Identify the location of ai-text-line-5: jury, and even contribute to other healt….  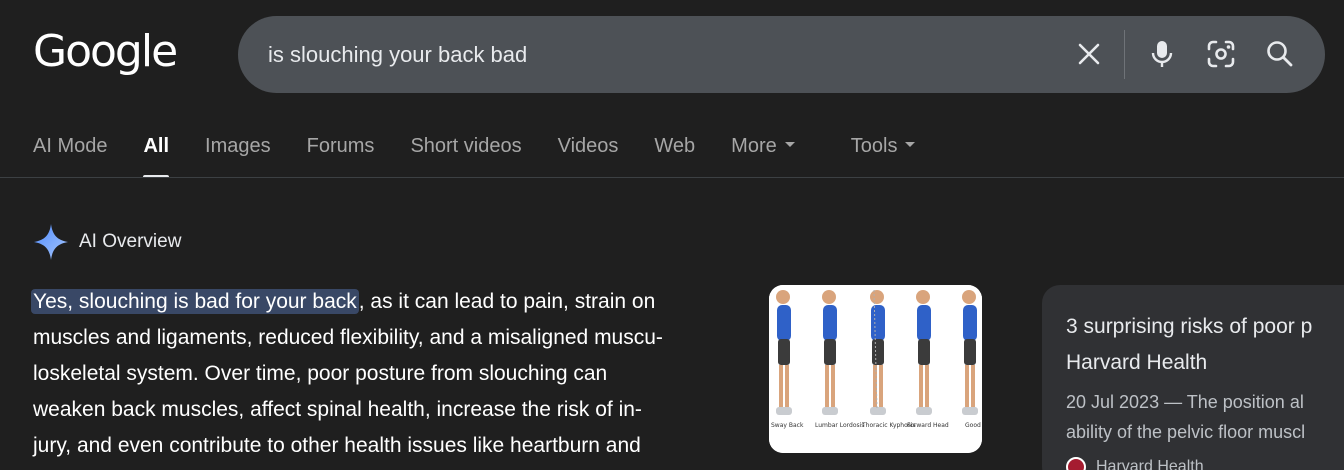
(337, 445).